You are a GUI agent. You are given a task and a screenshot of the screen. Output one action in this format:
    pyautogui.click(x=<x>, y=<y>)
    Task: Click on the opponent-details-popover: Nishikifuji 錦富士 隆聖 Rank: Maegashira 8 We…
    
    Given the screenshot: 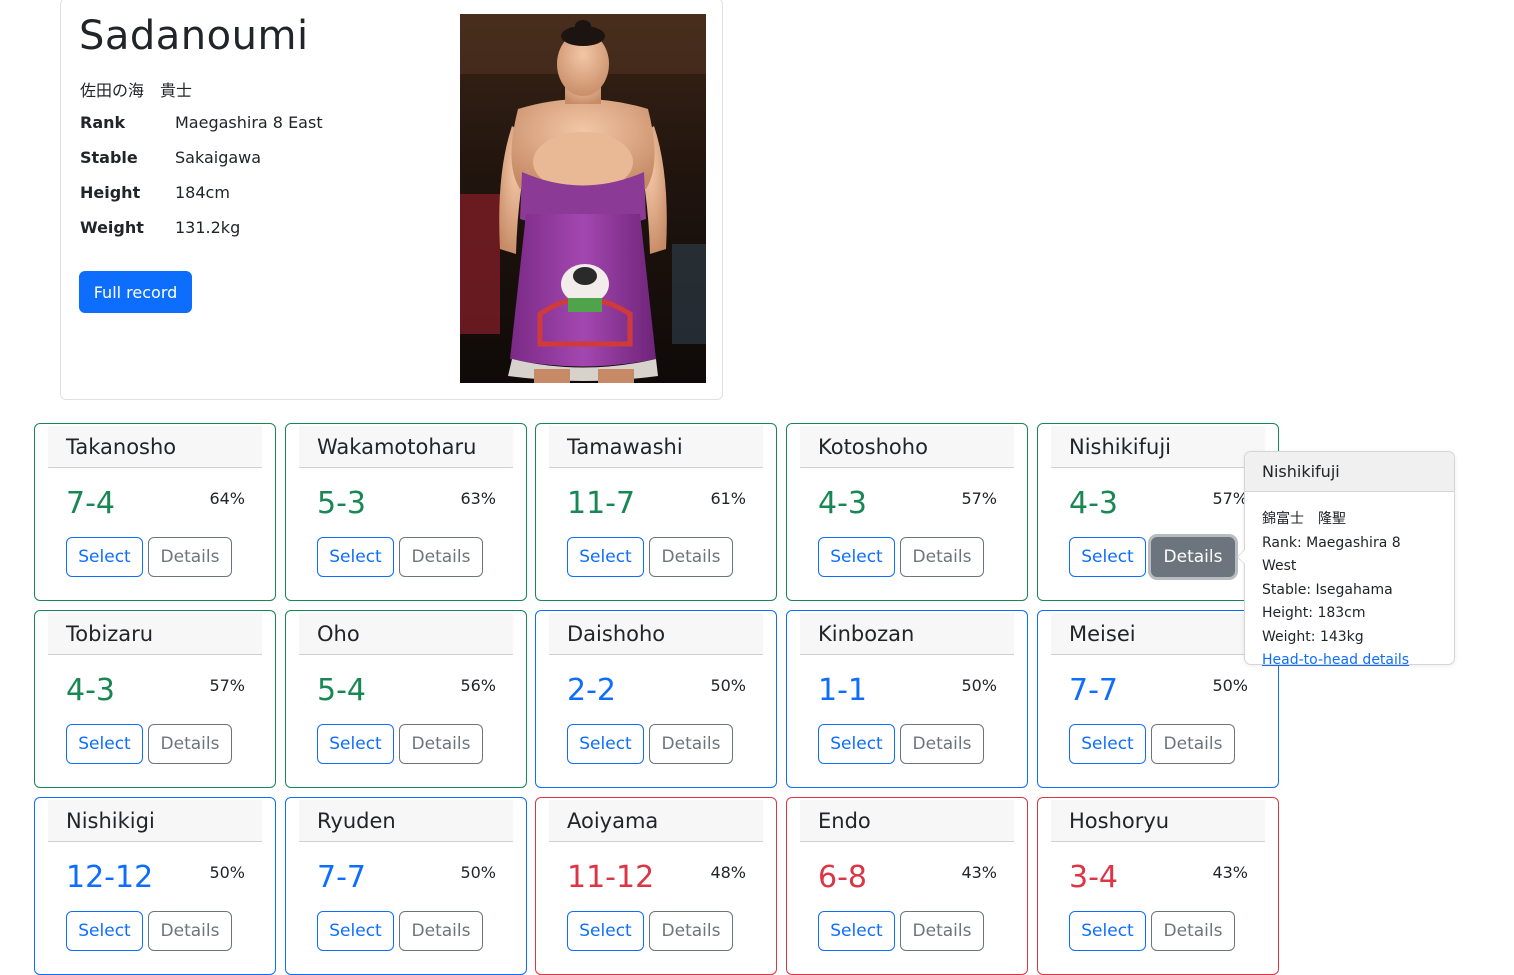 What is the action you would take?
    pyautogui.click(x=1346, y=559)
    